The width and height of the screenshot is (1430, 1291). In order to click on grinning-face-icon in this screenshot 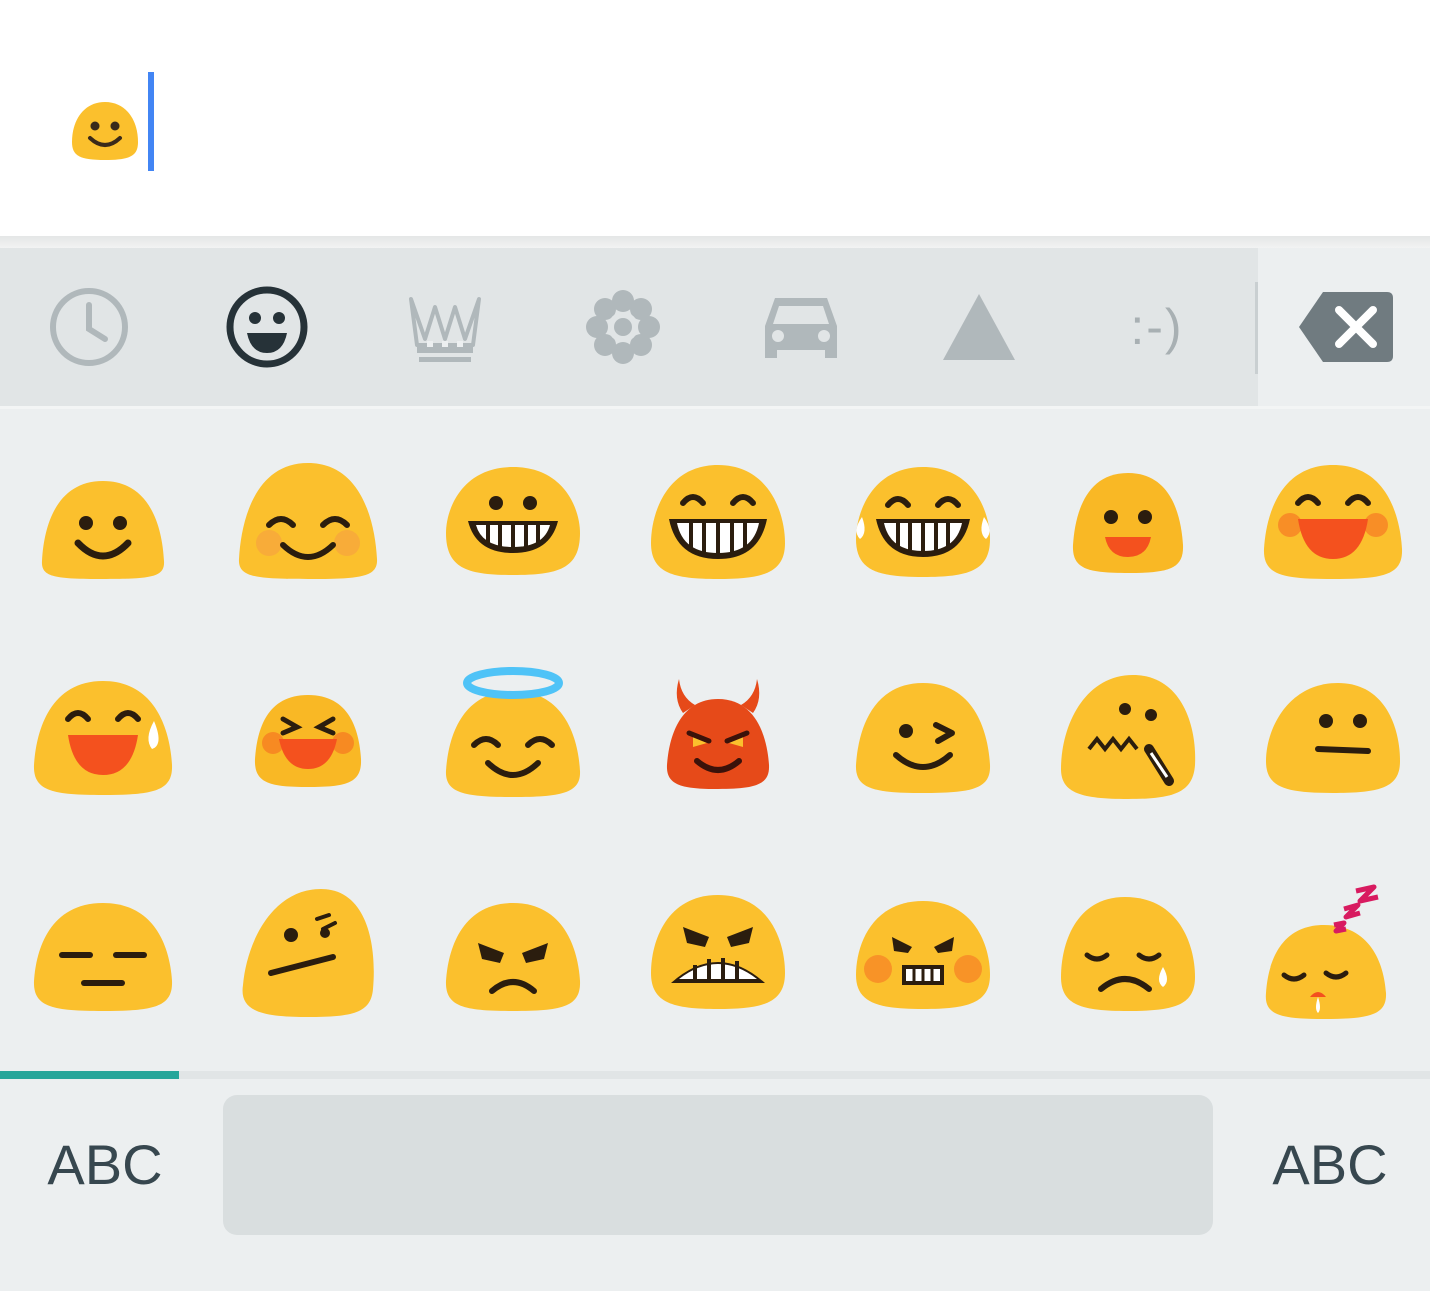, I will do `click(102, 530)`.